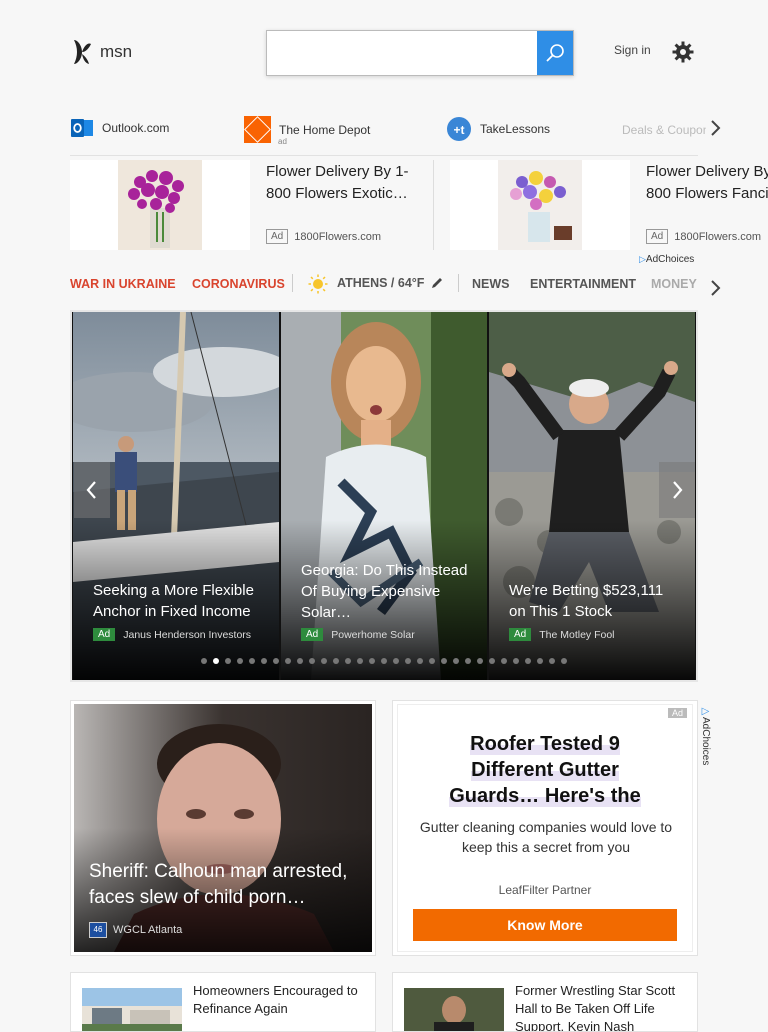 The width and height of the screenshot is (768, 1032). What do you see at coordinates (275, 999) in the screenshot?
I see `card-title: Homeowners Encouraged to Refinance Again` at bounding box center [275, 999].